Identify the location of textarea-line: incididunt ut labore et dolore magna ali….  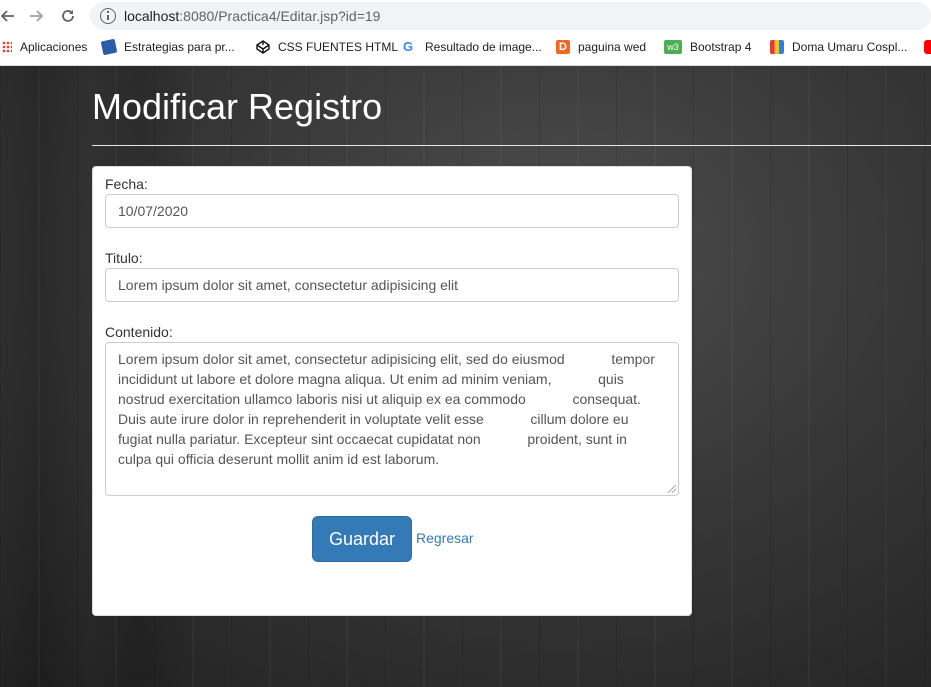
(371, 379).